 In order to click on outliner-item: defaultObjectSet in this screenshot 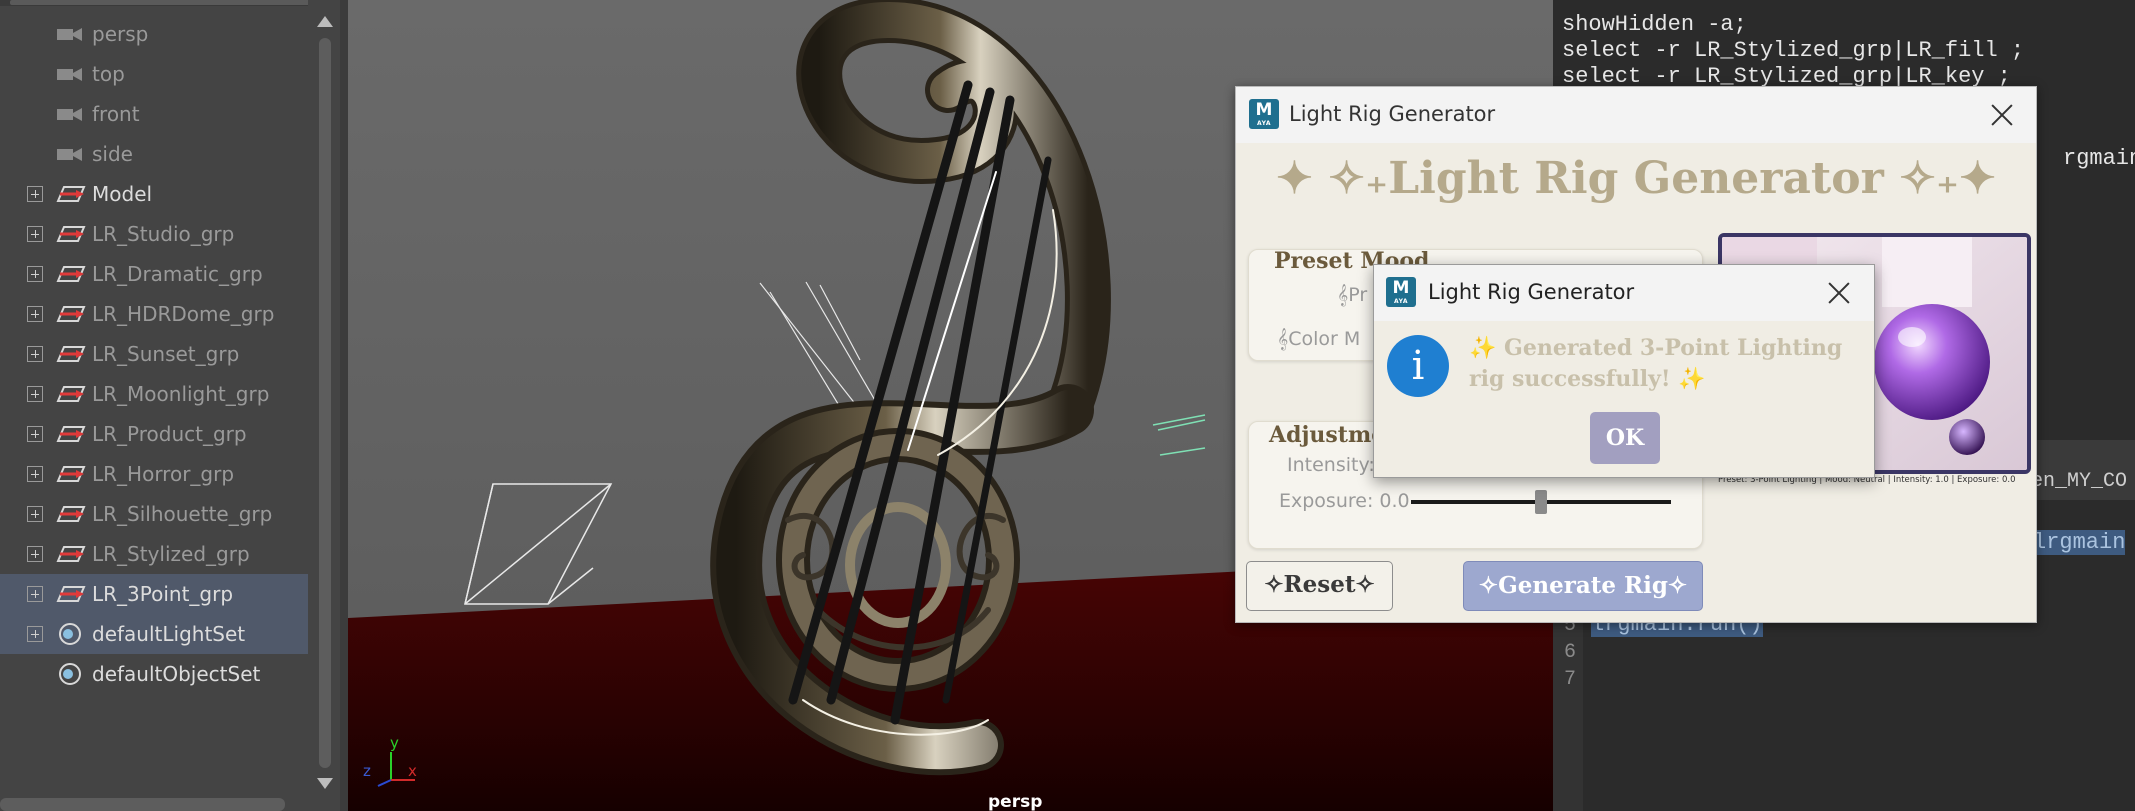, I will do `click(154, 674)`.